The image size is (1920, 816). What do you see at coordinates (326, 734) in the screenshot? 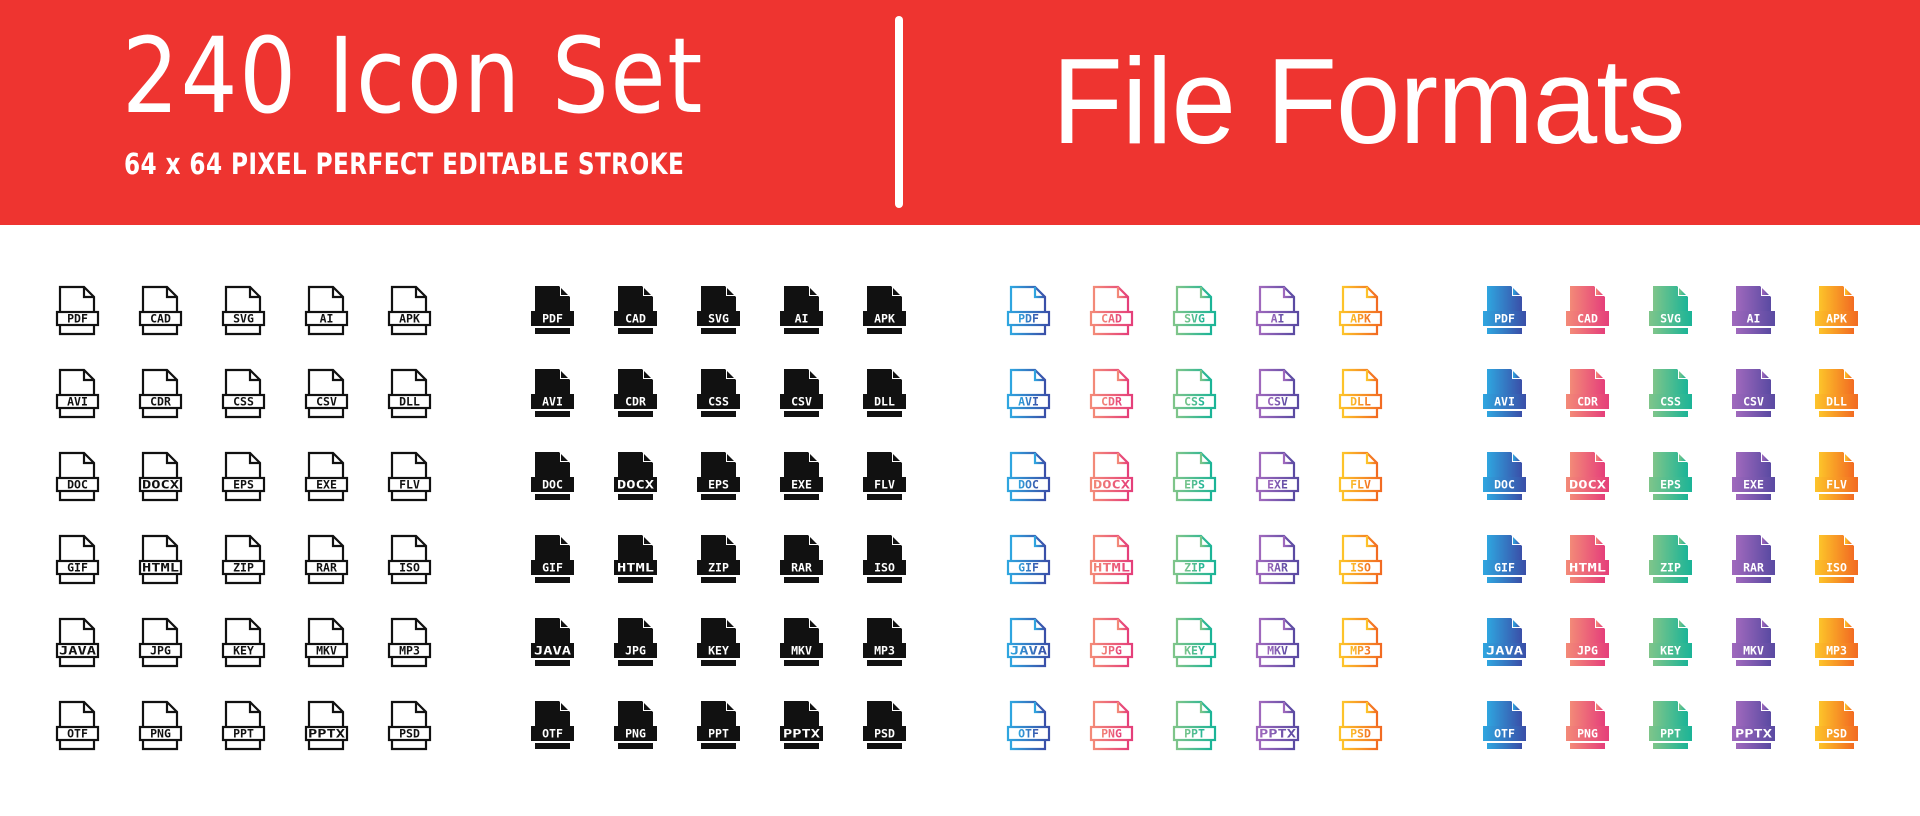
I see `file-format-label: PPTX` at bounding box center [326, 734].